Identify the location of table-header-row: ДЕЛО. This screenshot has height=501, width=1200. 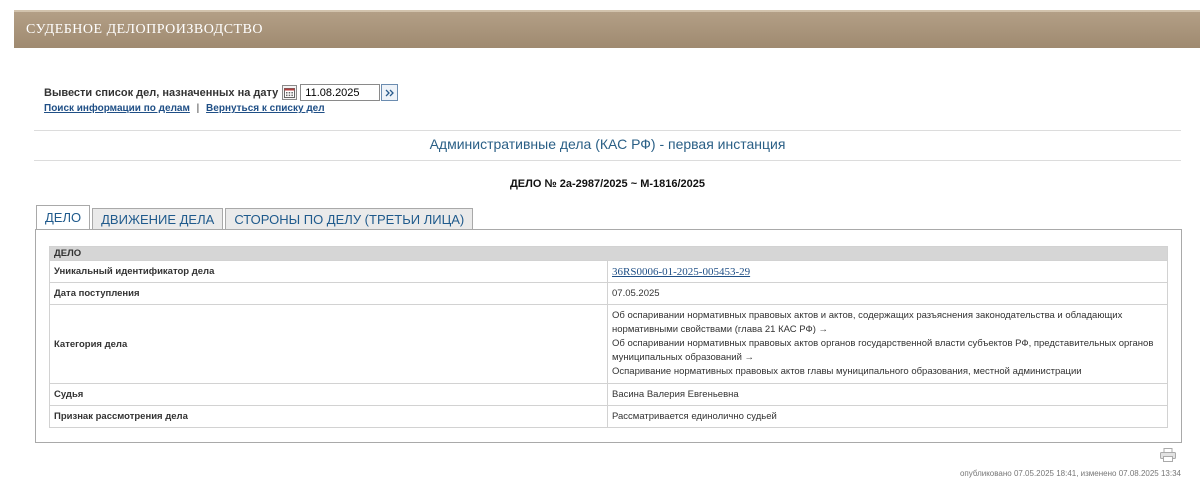
(608, 253).